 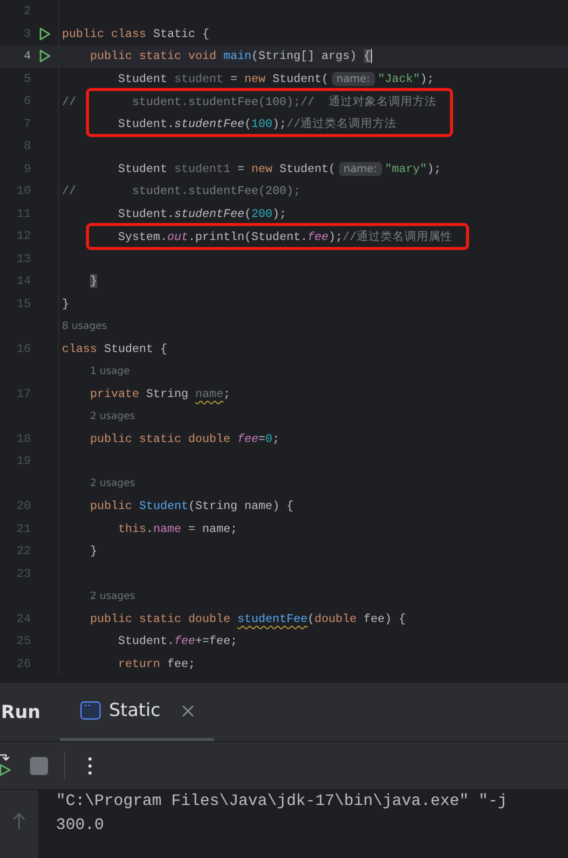 What do you see at coordinates (285, 236) in the screenshot?
I see `code-line: System.out.println(Student.fee);//通过类名调用属性` at bounding box center [285, 236].